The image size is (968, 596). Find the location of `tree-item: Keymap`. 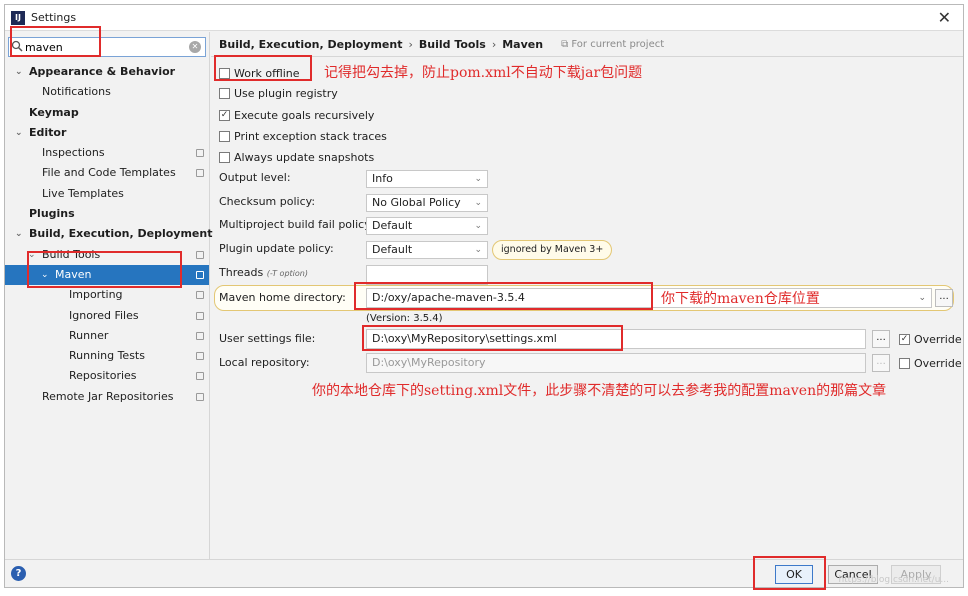

tree-item: Keymap is located at coordinates (107, 113).